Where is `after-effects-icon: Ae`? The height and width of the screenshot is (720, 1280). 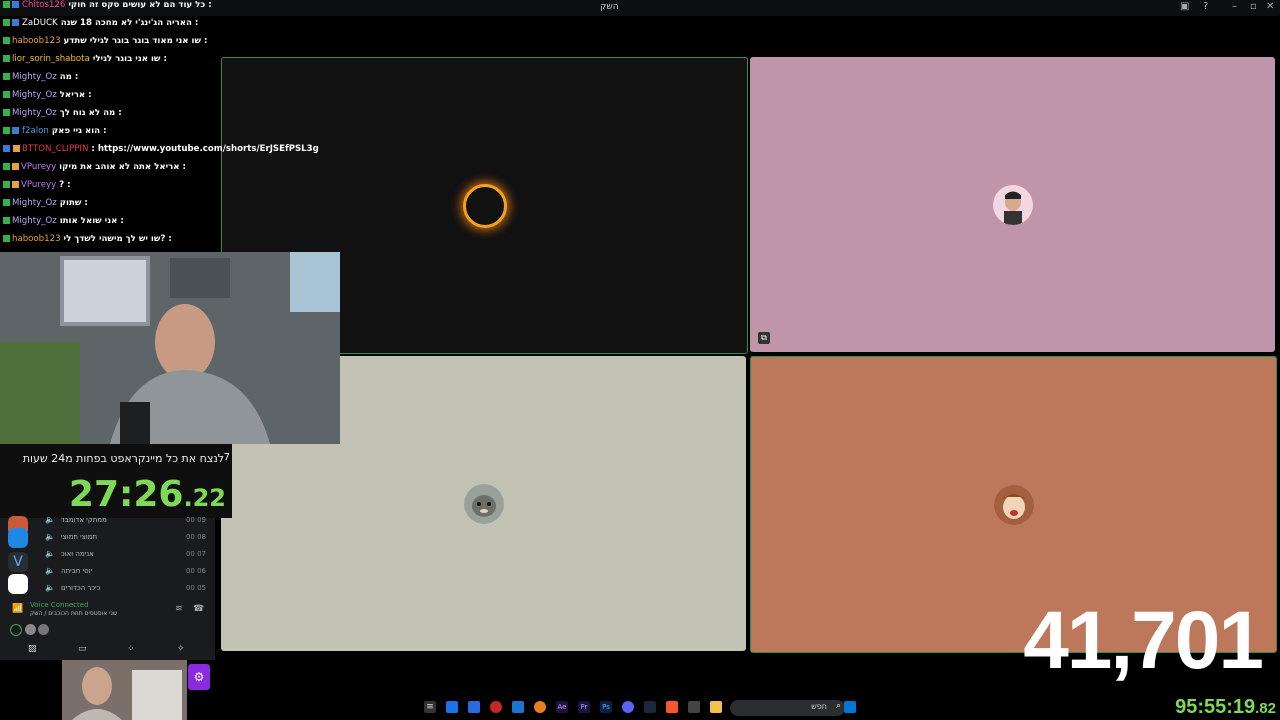 after-effects-icon: Ae is located at coordinates (562, 707).